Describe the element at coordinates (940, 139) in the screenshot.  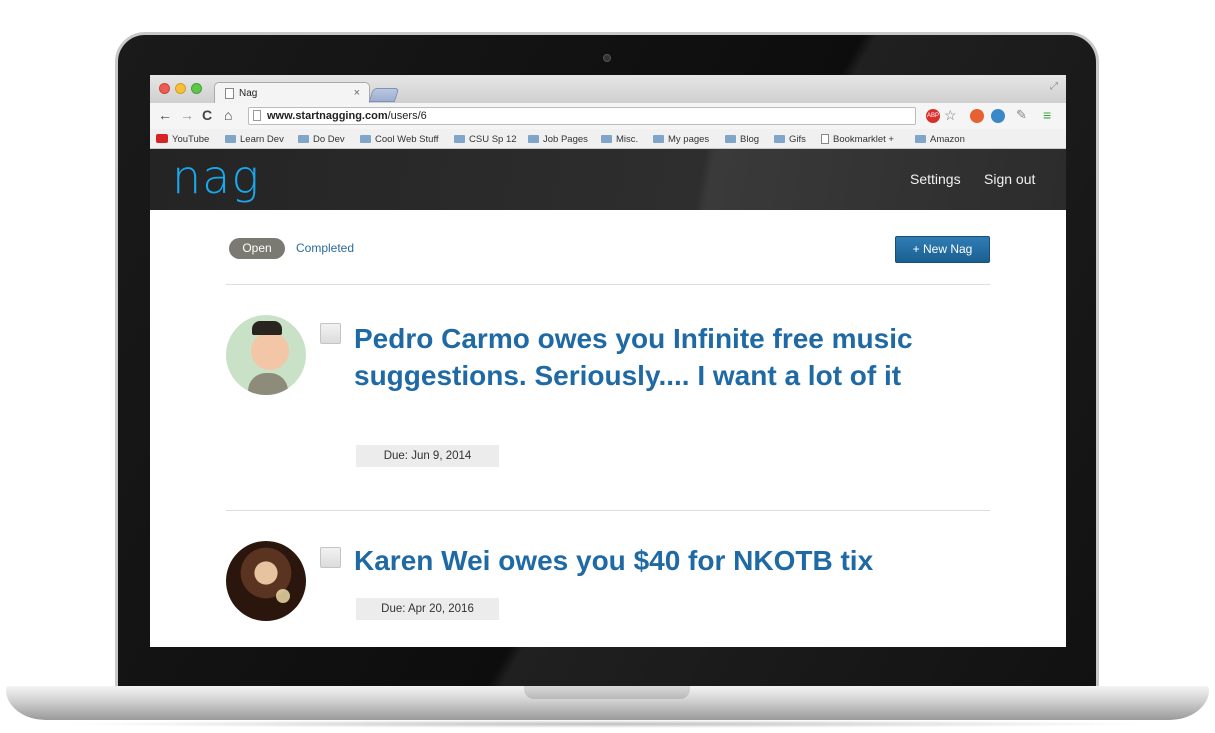
I see `bookmark-item: Amazon` at that location.